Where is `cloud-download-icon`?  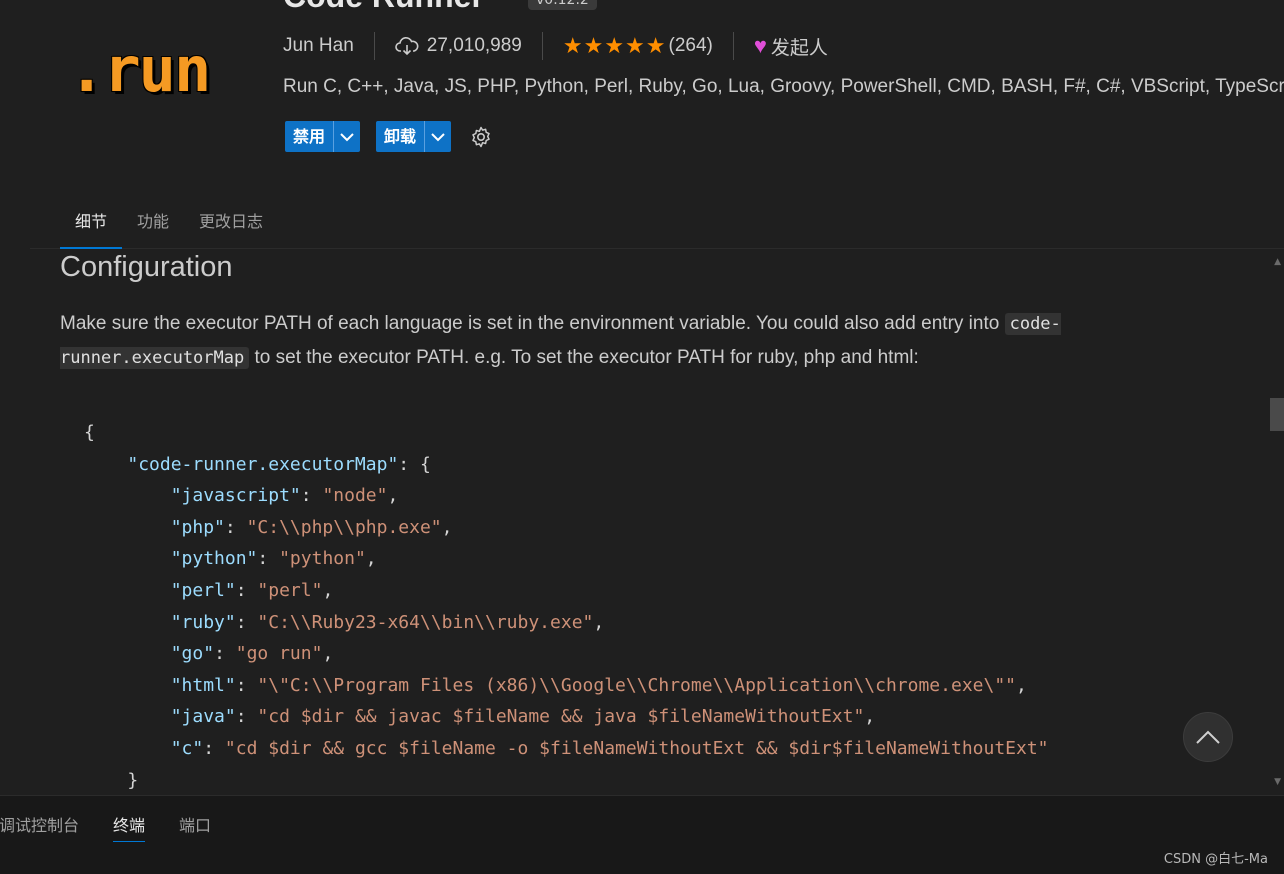
cloud-download-icon is located at coordinates (406, 46).